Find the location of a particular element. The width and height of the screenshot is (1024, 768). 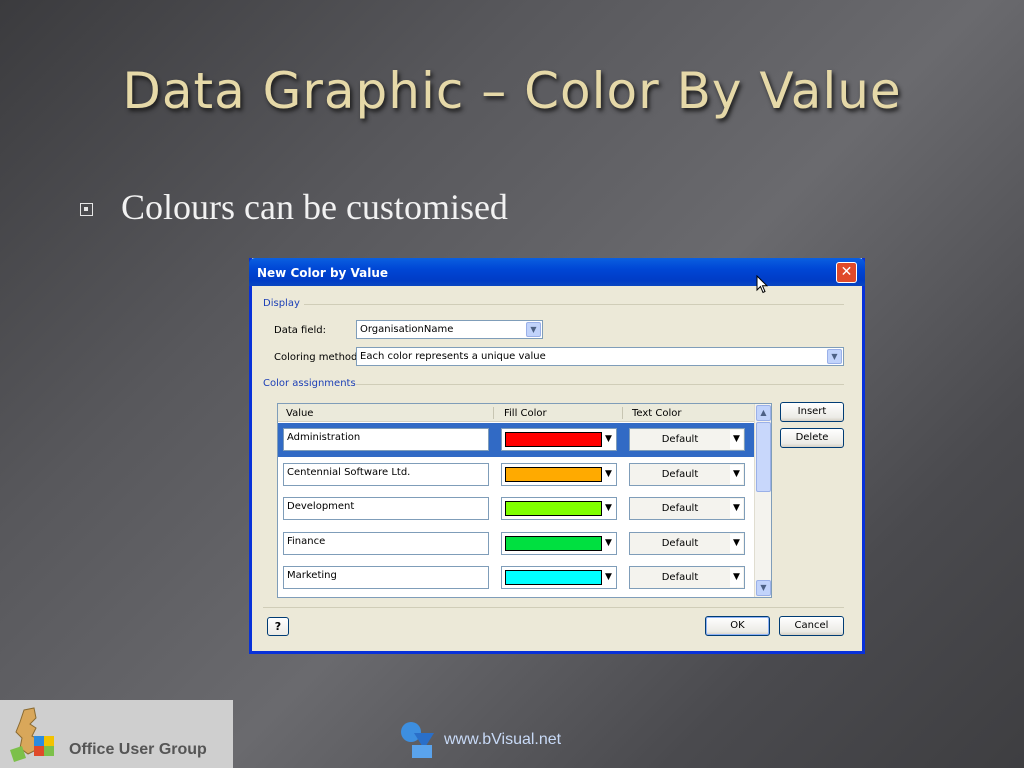

mouse-pointer-icon is located at coordinates (762, 284).